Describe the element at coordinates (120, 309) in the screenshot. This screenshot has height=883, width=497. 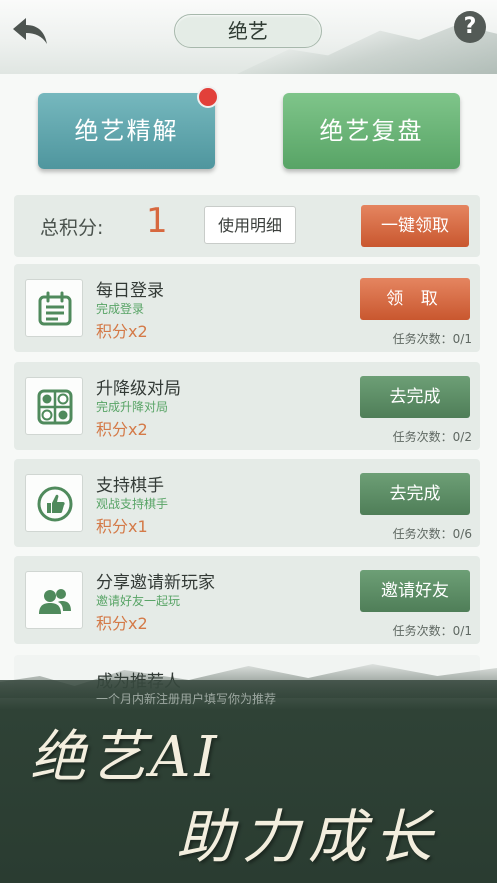
I see `task-subtitle: 完成登录` at that location.